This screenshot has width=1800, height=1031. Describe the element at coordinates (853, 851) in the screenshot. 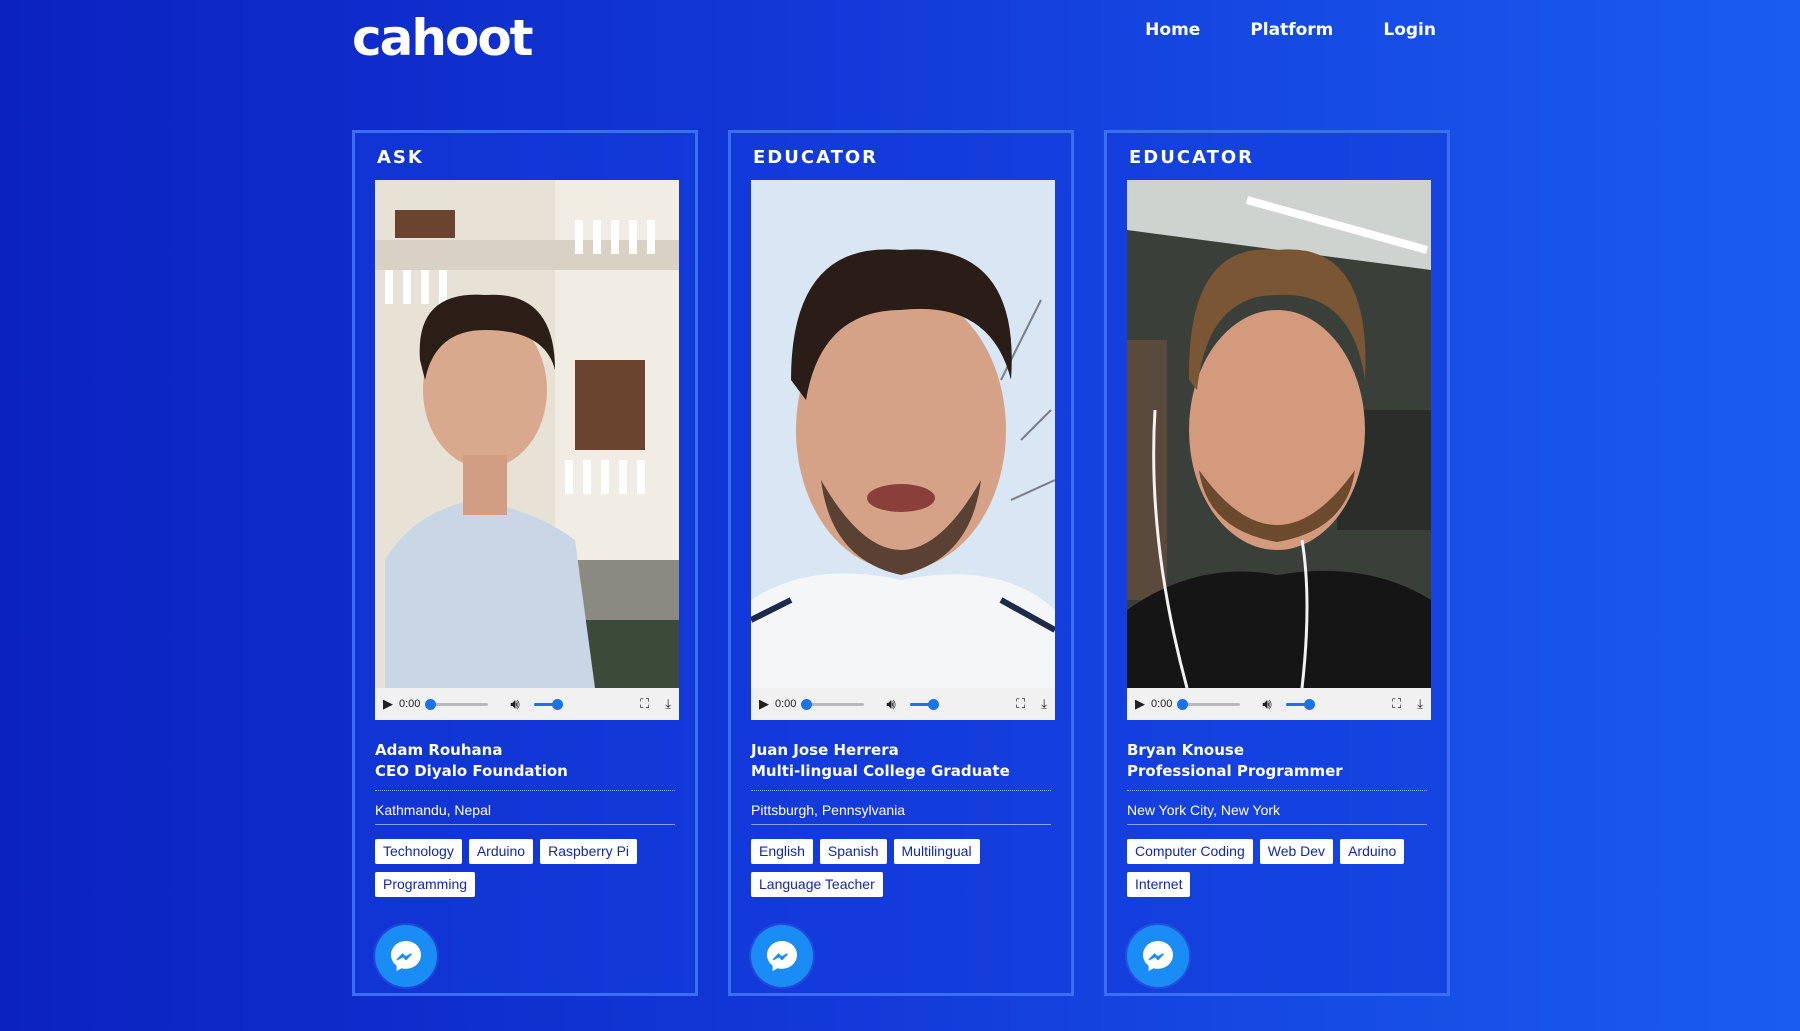

I see `tag: Spanish` at that location.